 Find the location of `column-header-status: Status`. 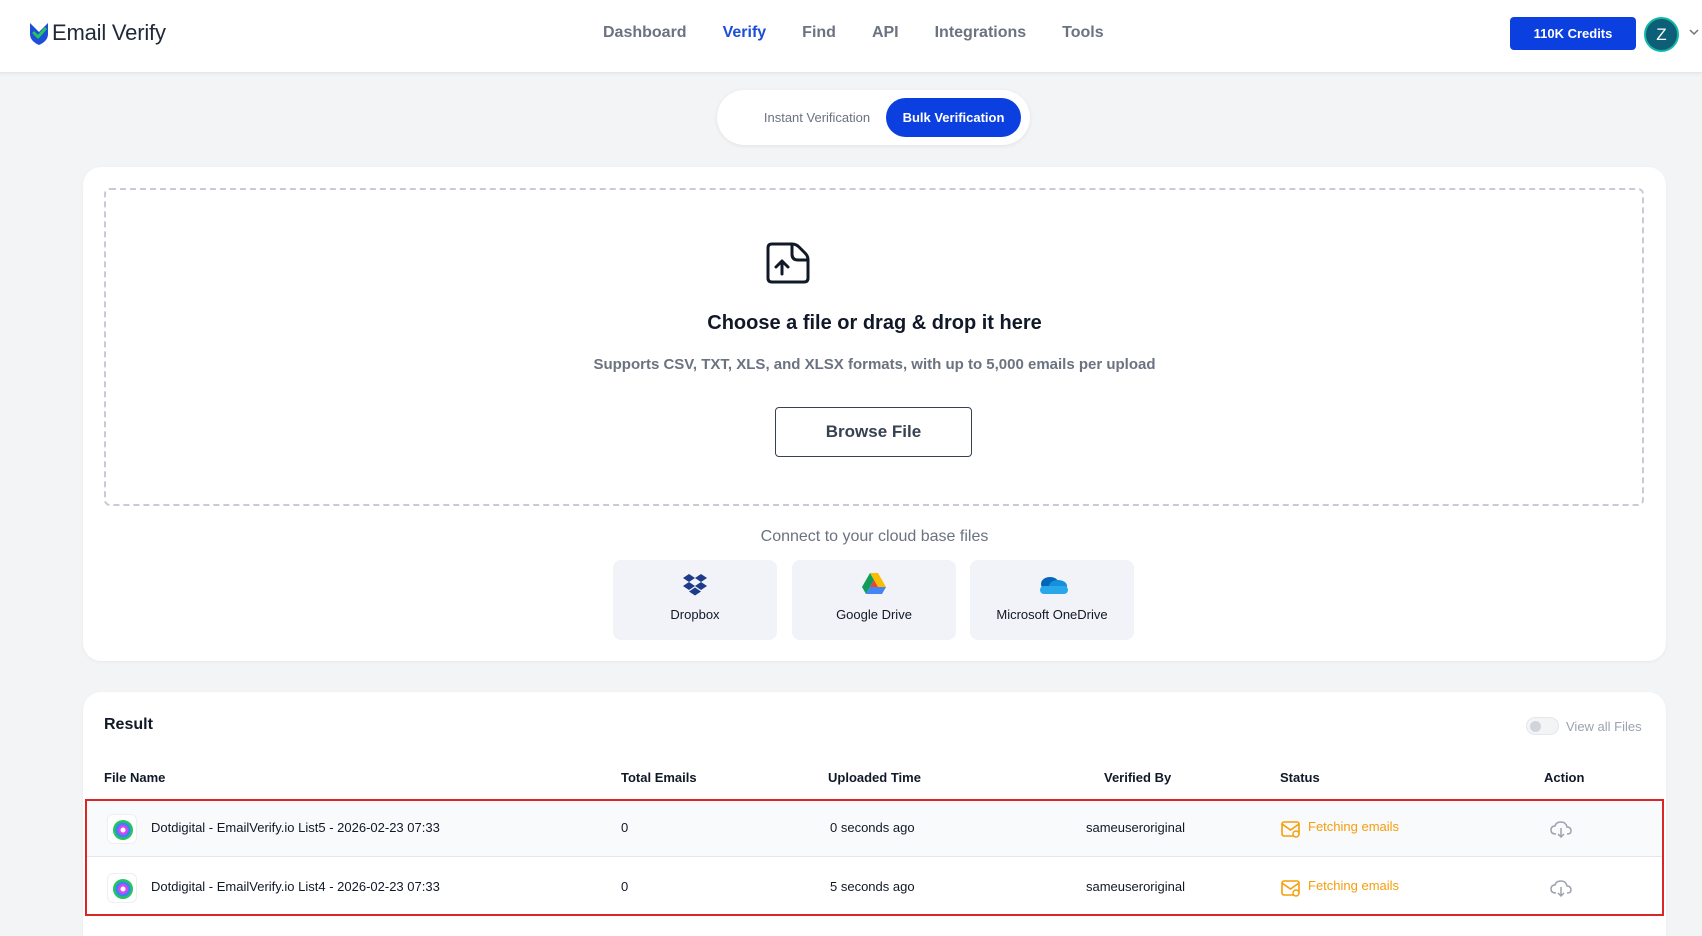

column-header-status: Status is located at coordinates (1300, 777).